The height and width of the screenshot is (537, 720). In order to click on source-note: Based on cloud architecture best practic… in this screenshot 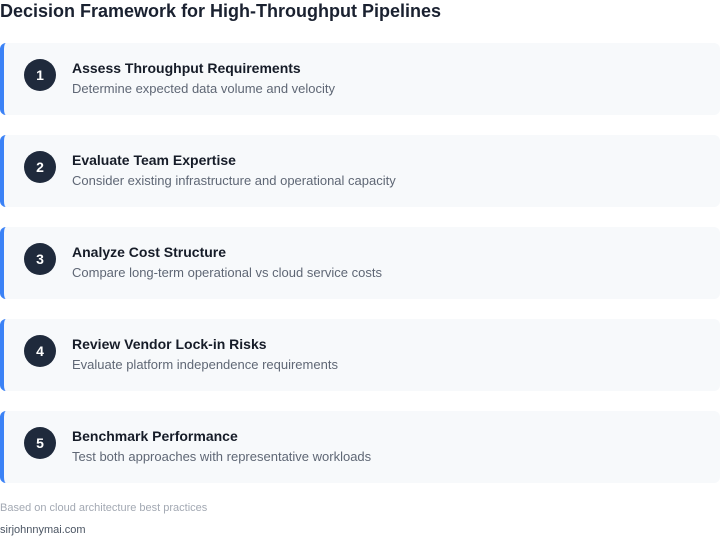, I will do `click(104, 508)`.